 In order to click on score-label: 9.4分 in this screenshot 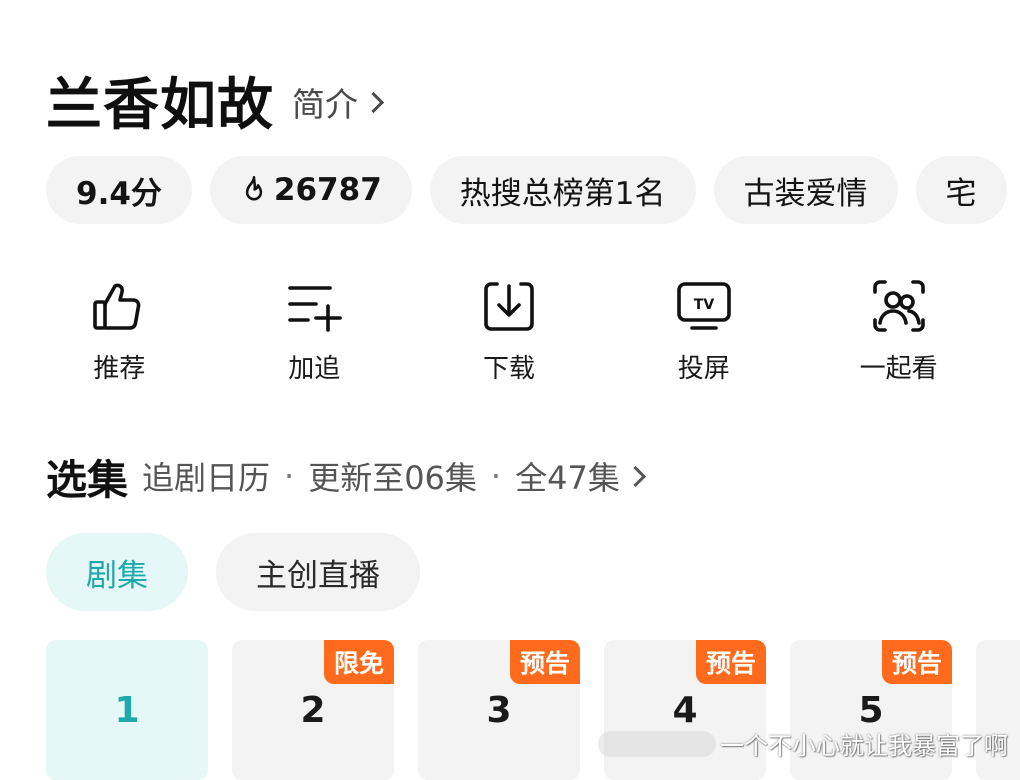, I will do `click(119, 193)`.